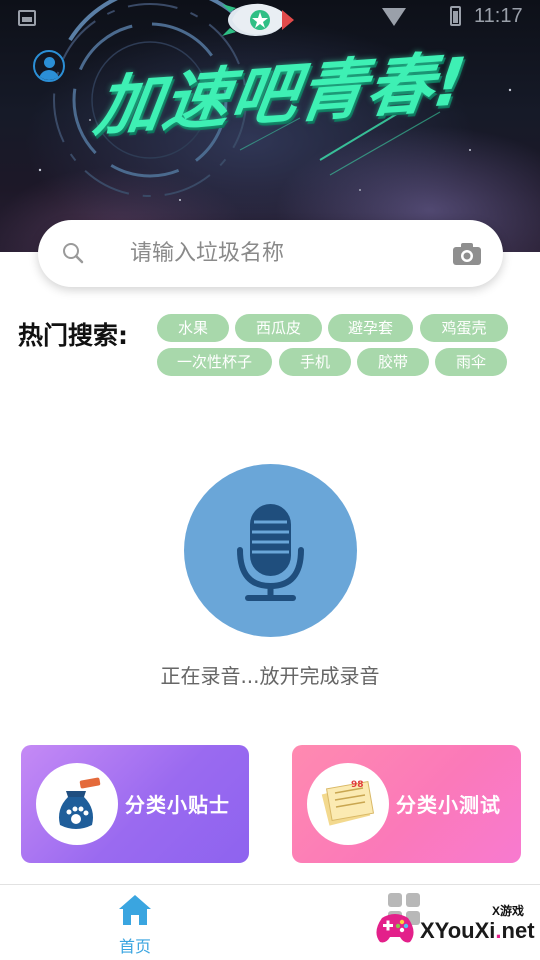 The width and height of the screenshot is (540, 960). What do you see at coordinates (477, 930) in the screenshot?
I see `watermark-site: XYouXi.net` at bounding box center [477, 930].